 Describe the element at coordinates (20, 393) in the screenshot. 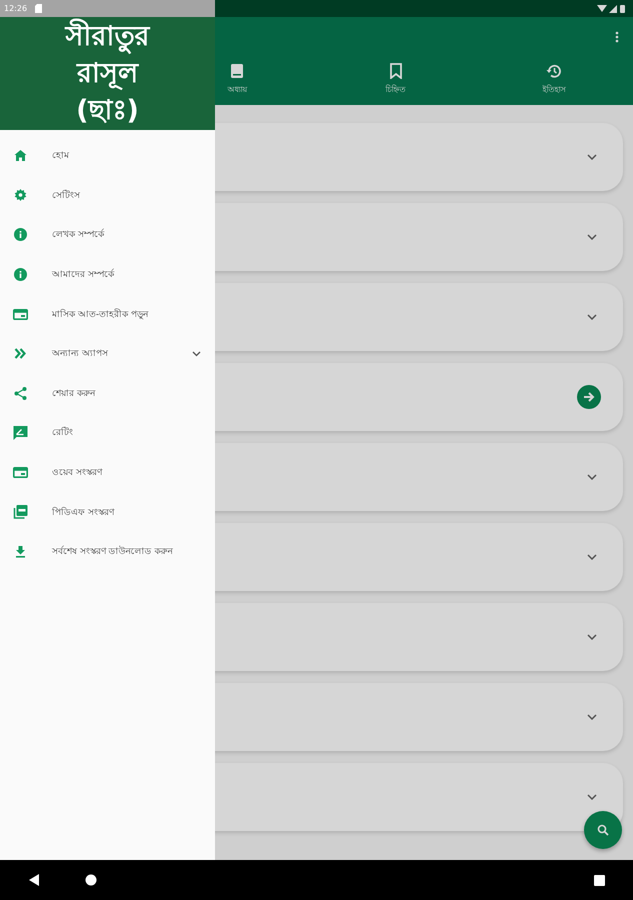

I see `share-icon` at that location.